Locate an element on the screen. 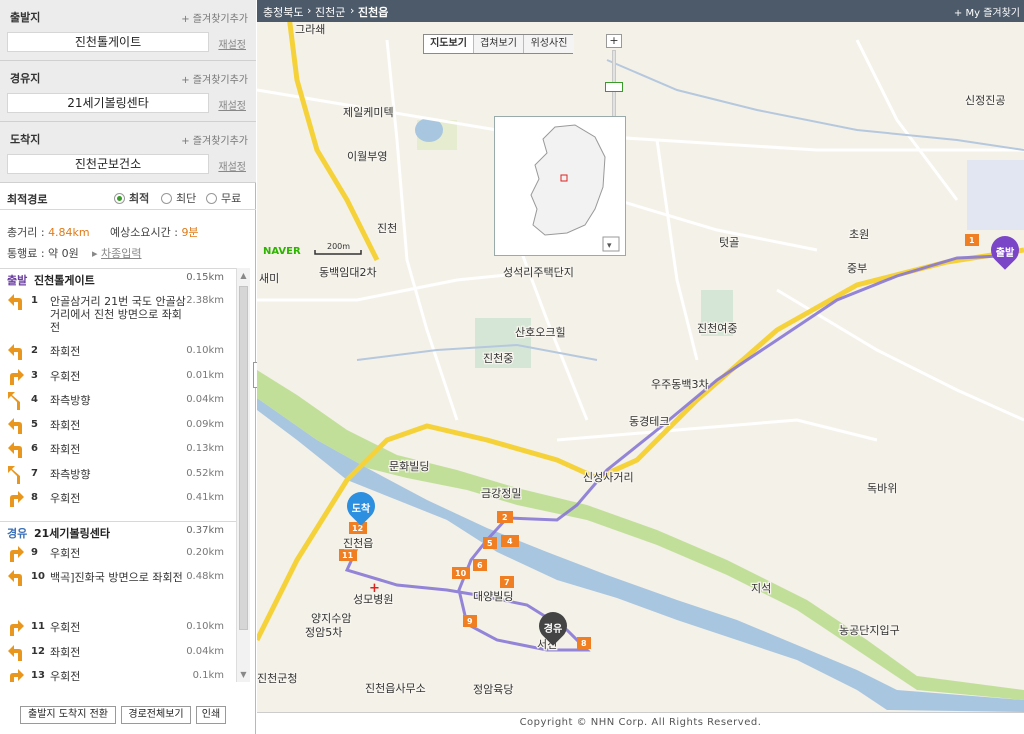  svg-text: 4 is located at coordinates (510, 541).